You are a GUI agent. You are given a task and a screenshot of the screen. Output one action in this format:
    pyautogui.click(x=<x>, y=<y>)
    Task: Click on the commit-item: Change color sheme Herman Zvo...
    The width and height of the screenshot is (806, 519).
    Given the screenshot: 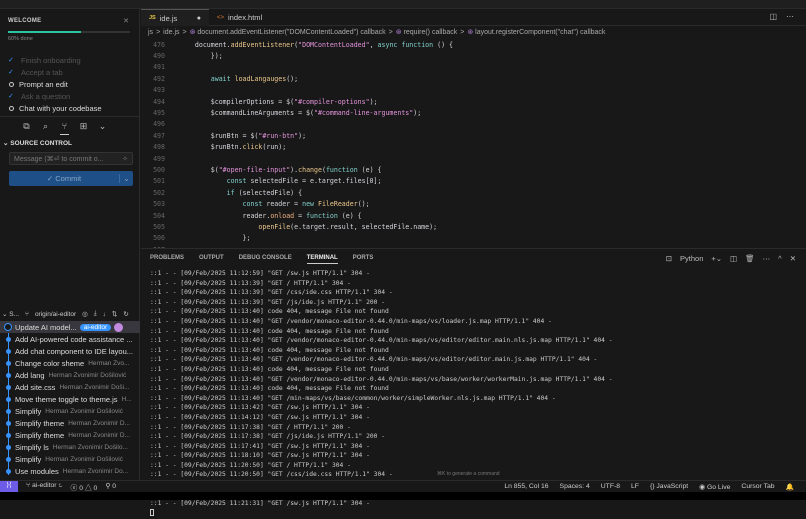 What is the action you would take?
    pyautogui.click(x=70, y=363)
    